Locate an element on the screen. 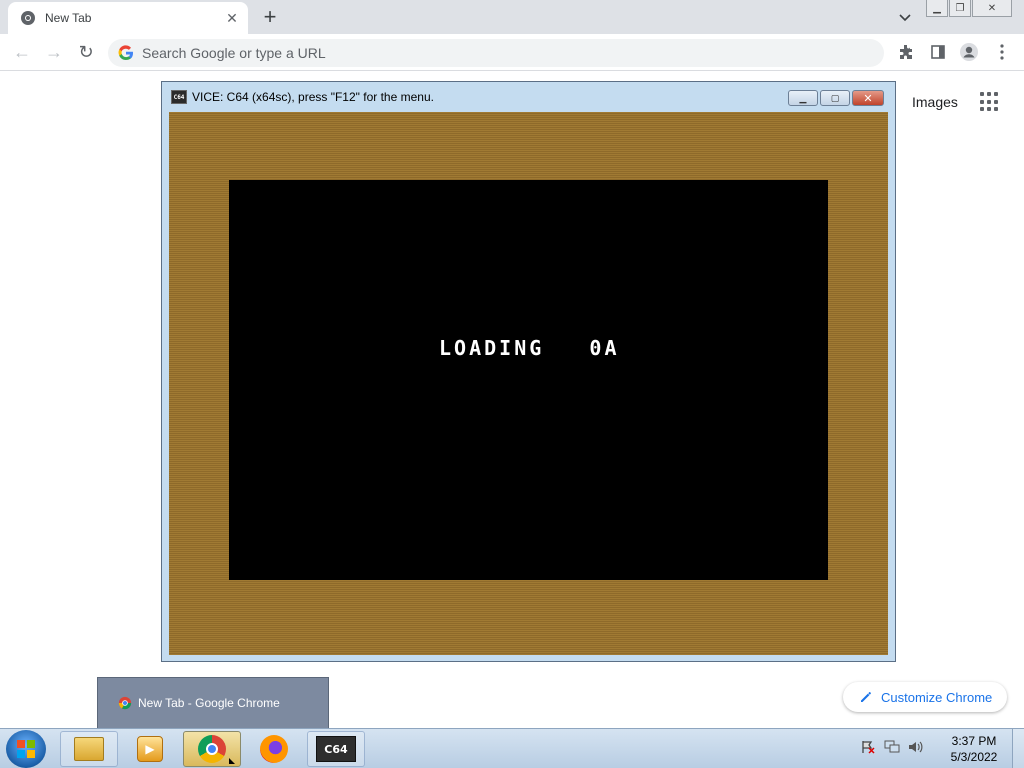  vice-window-controls: ▁ ▢ ✕ is located at coordinates (836, 98).